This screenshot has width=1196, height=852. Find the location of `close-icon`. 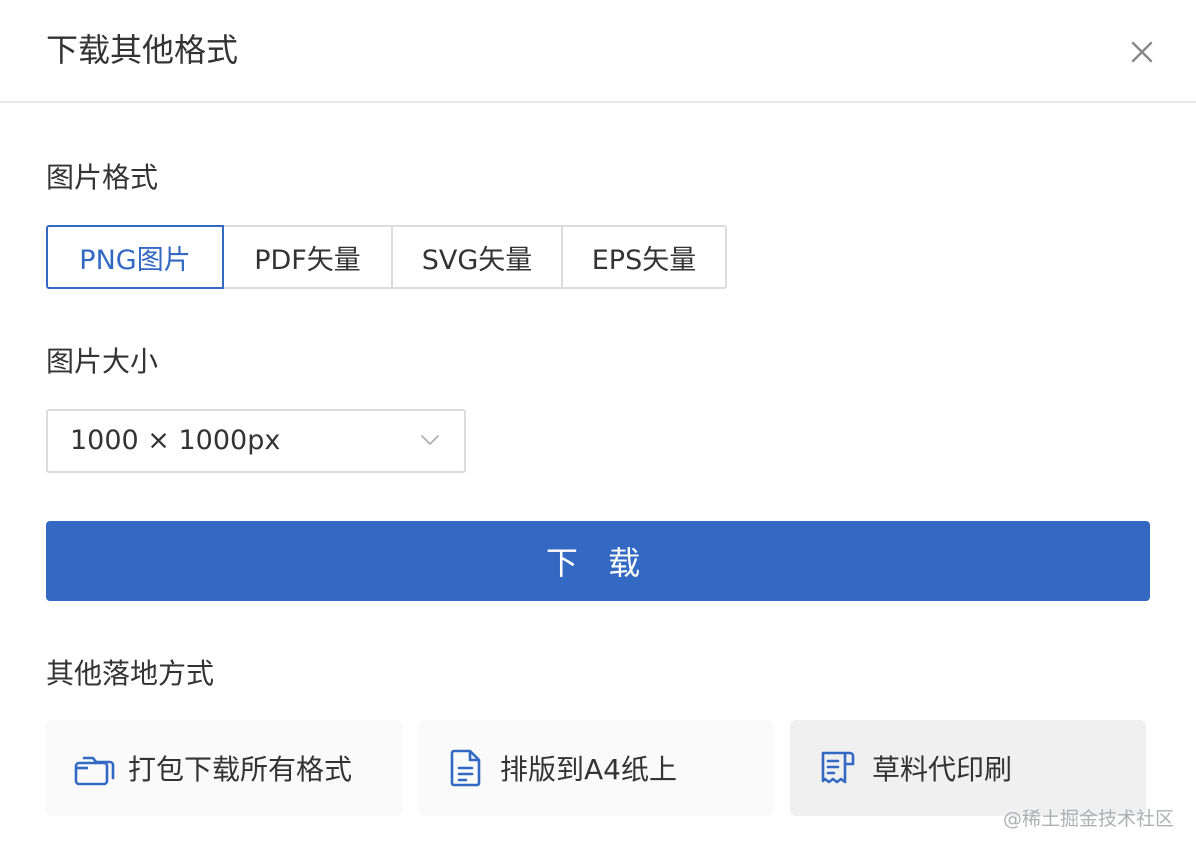

close-icon is located at coordinates (1142, 52).